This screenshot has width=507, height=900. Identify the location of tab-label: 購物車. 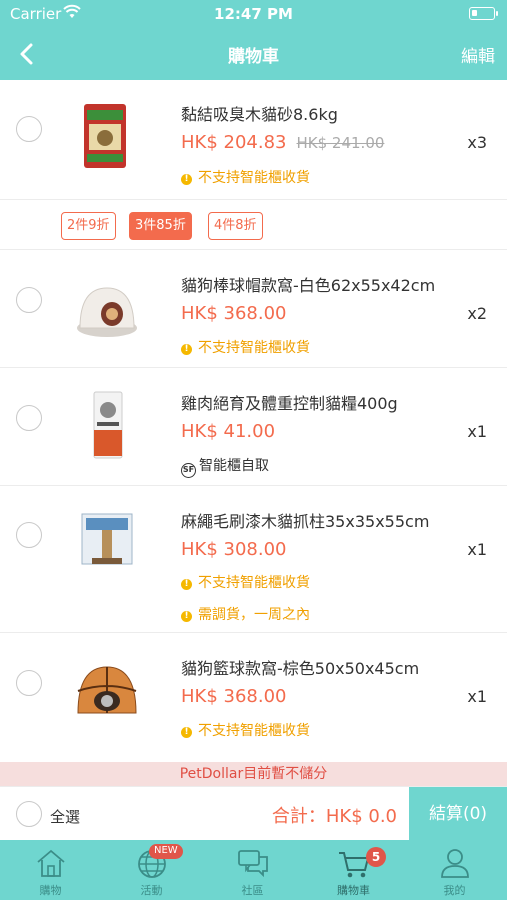
(353, 890).